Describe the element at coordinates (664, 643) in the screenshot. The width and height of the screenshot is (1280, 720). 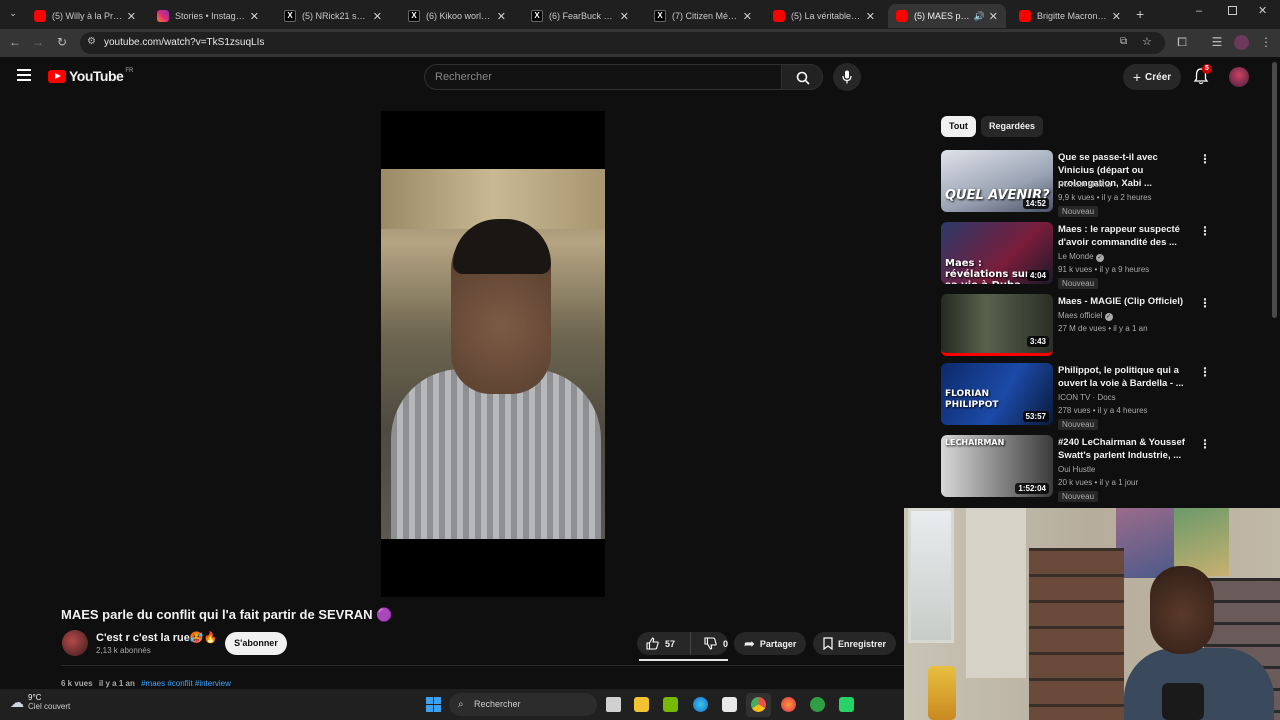
I see `like-button: 57` at that location.